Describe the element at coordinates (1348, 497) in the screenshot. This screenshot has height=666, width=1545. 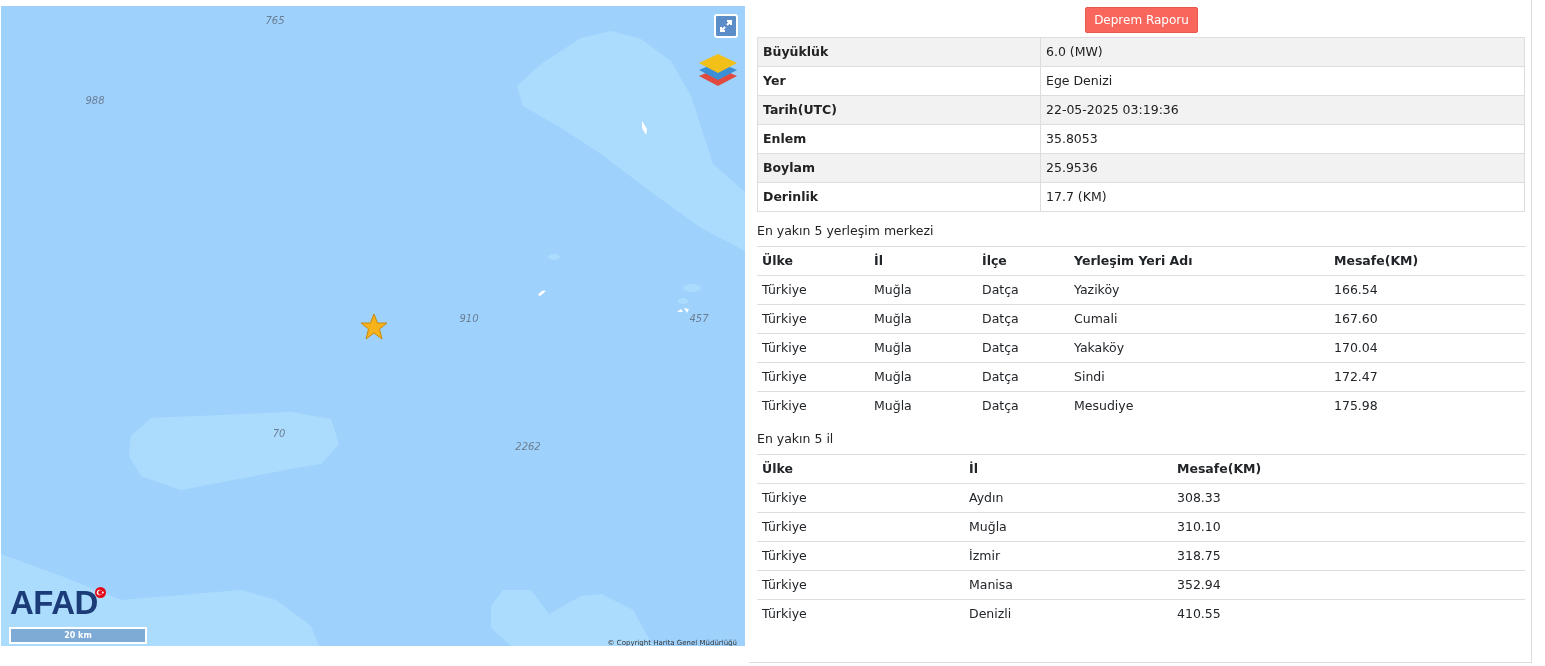
I see `table-cell: 308.33` at that location.